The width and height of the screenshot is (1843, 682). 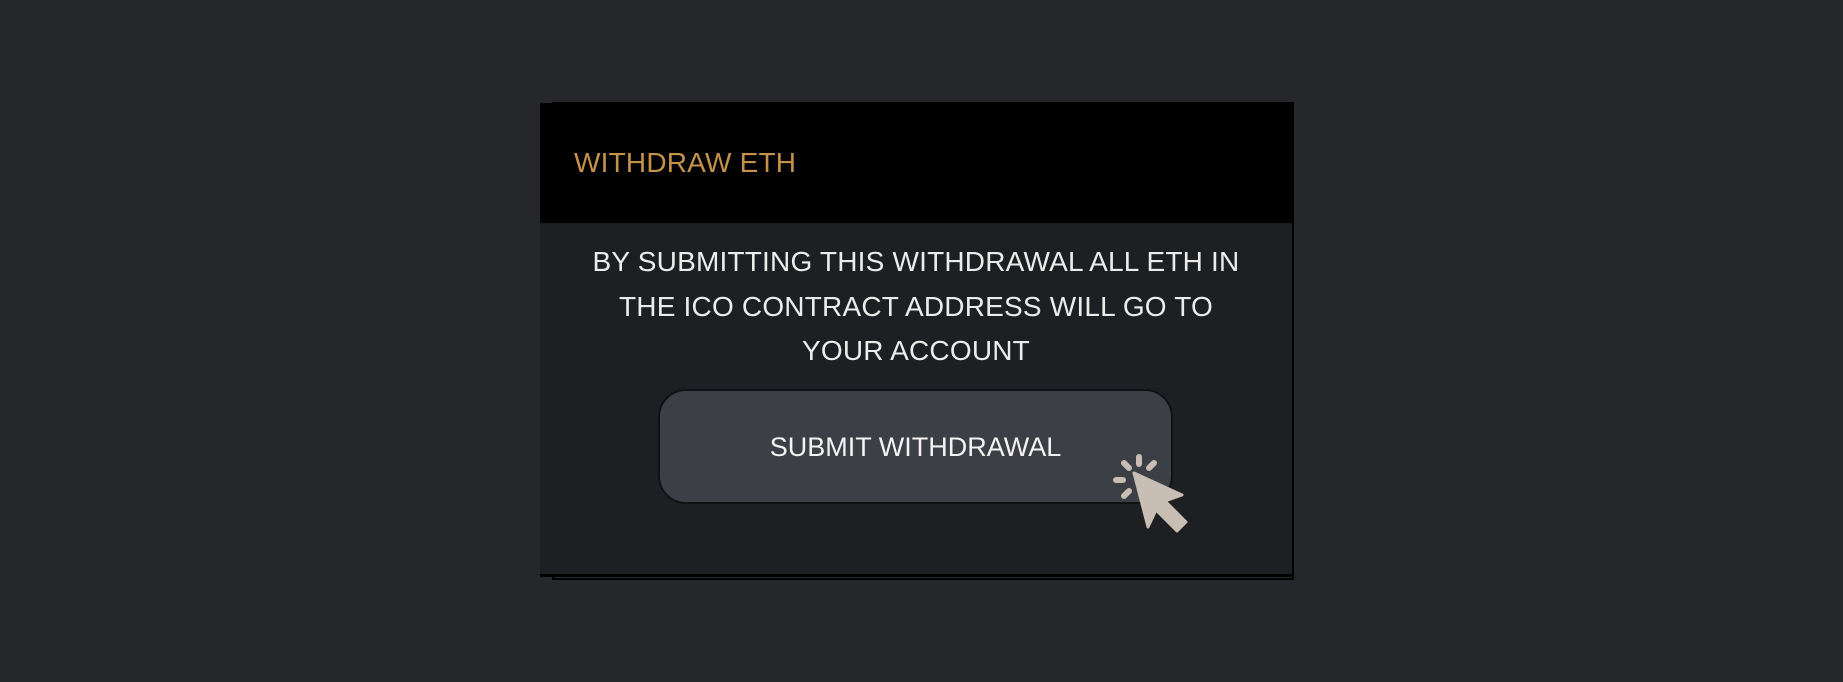 I want to click on dialog-title: WITHDRAW ETH, so click(x=685, y=162).